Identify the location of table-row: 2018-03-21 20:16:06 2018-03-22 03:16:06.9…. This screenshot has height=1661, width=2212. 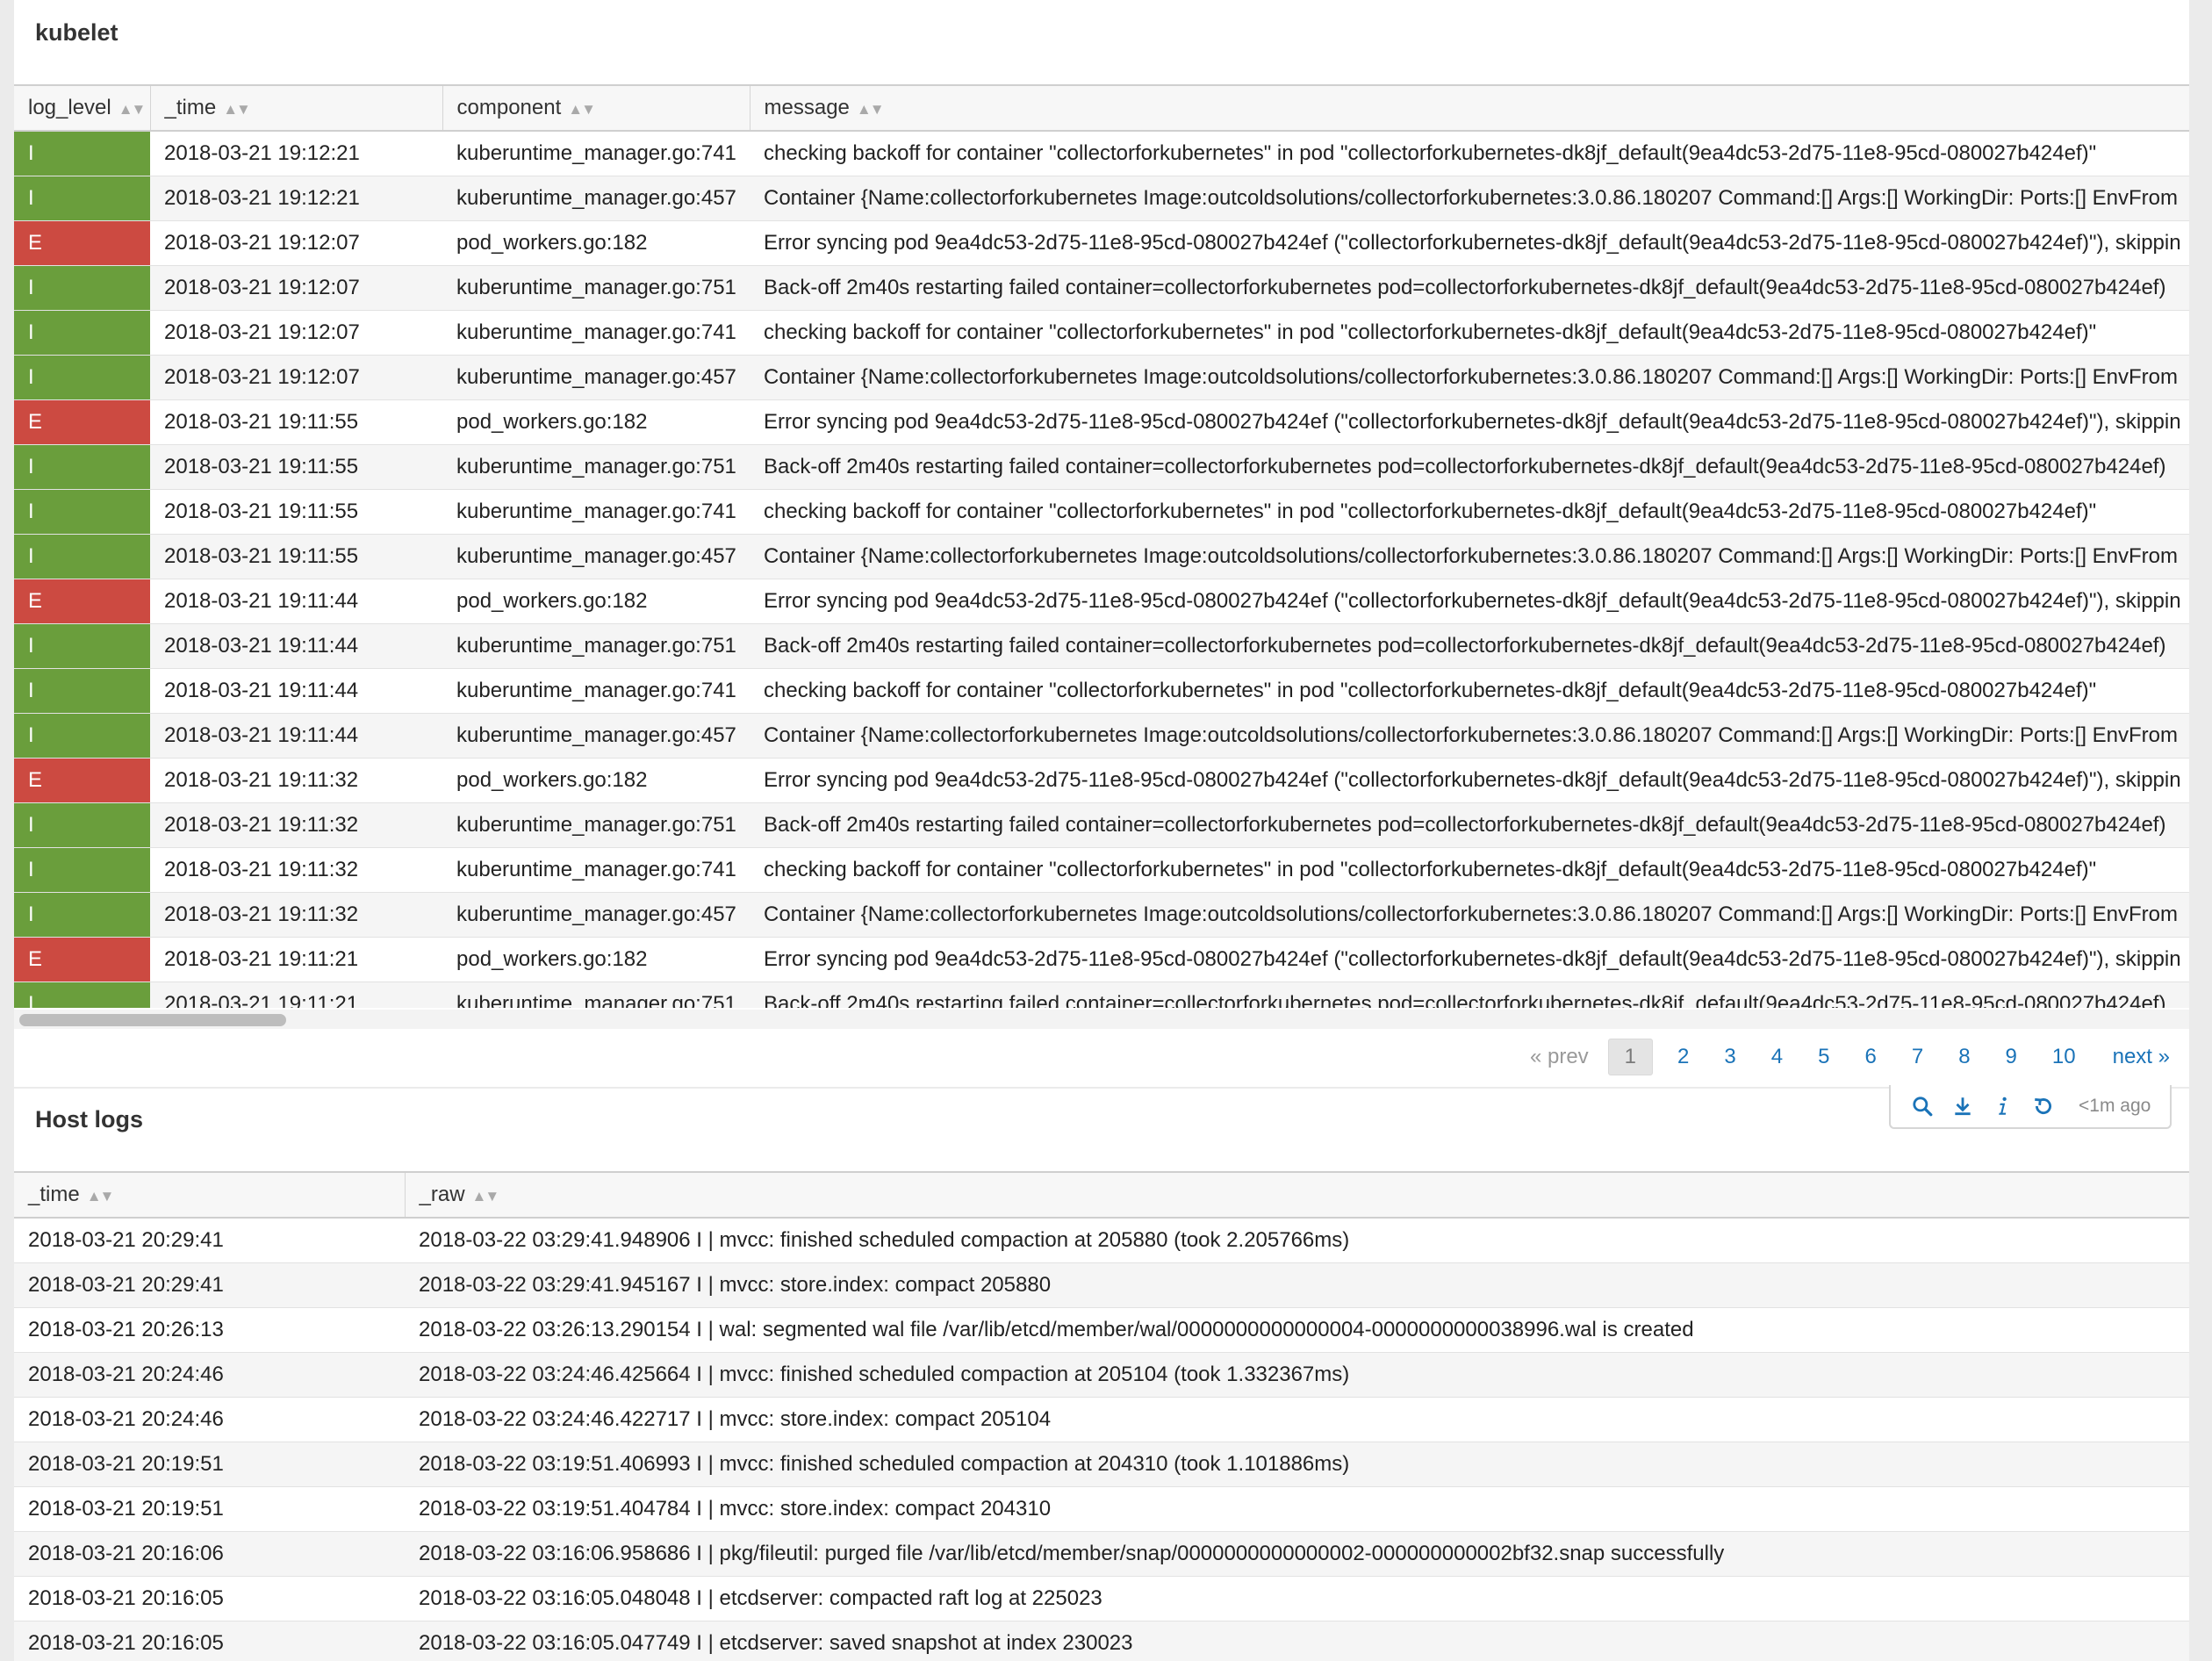
(1101, 1554).